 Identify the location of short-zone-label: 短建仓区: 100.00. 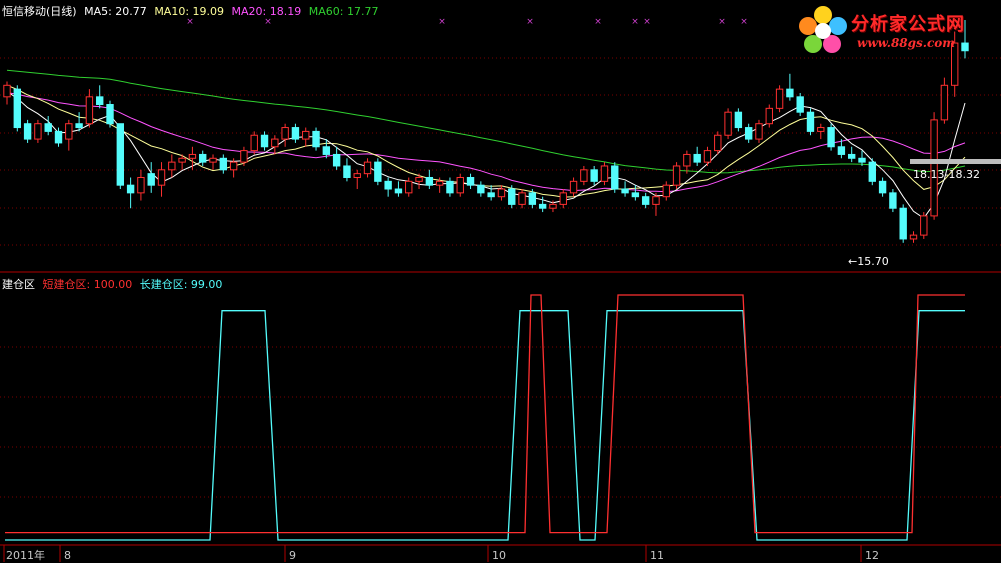
(87, 284).